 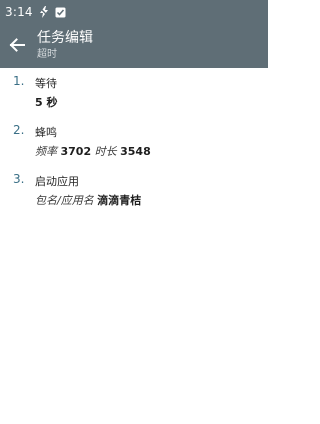 What do you see at coordinates (43, 12) in the screenshot?
I see `flash-off-icon` at bounding box center [43, 12].